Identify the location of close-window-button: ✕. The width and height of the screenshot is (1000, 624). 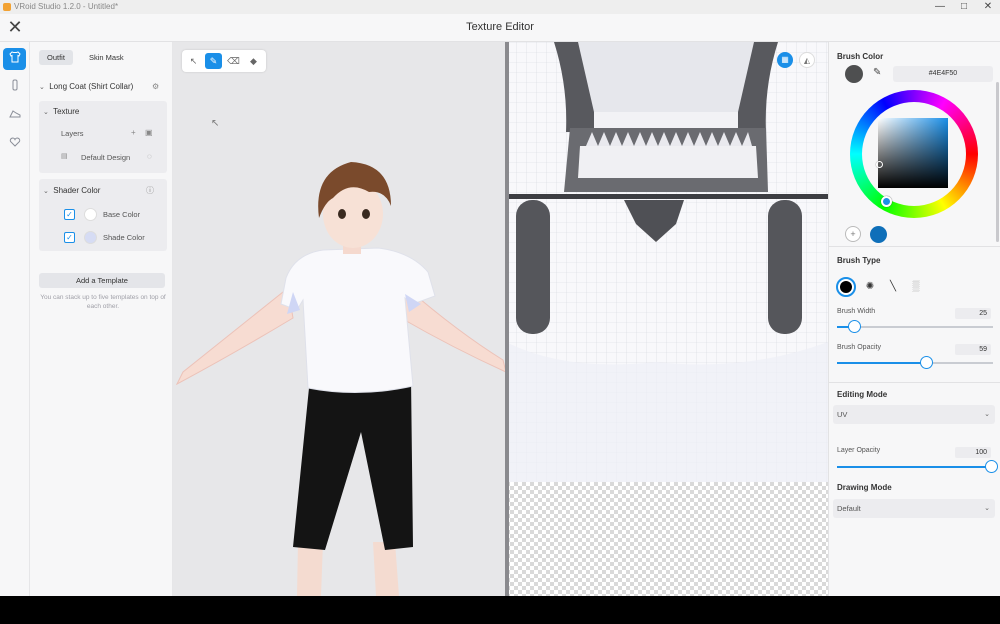
(988, 7).